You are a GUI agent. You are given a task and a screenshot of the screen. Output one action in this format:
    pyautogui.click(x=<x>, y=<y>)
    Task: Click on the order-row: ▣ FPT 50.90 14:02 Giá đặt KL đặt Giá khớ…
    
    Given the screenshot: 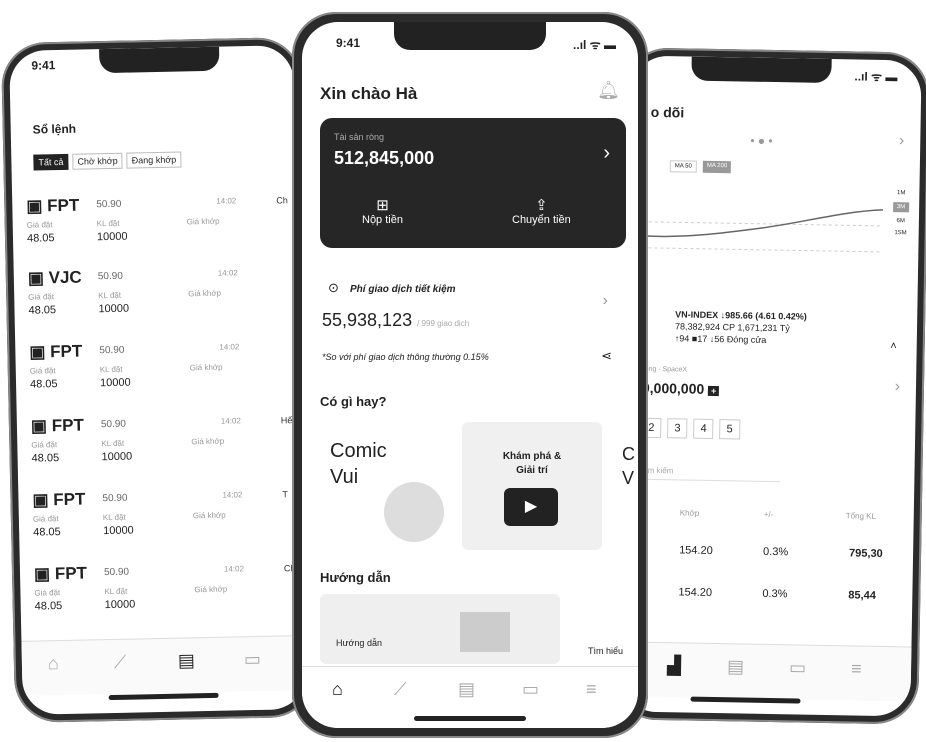 What is the action you would take?
    pyautogui.click(x=168, y=376)
    